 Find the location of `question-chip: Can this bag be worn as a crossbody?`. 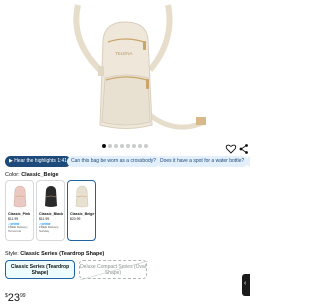

question-chip: Can this bag be worn as a crossbody? is located at coordinates (114, 161).